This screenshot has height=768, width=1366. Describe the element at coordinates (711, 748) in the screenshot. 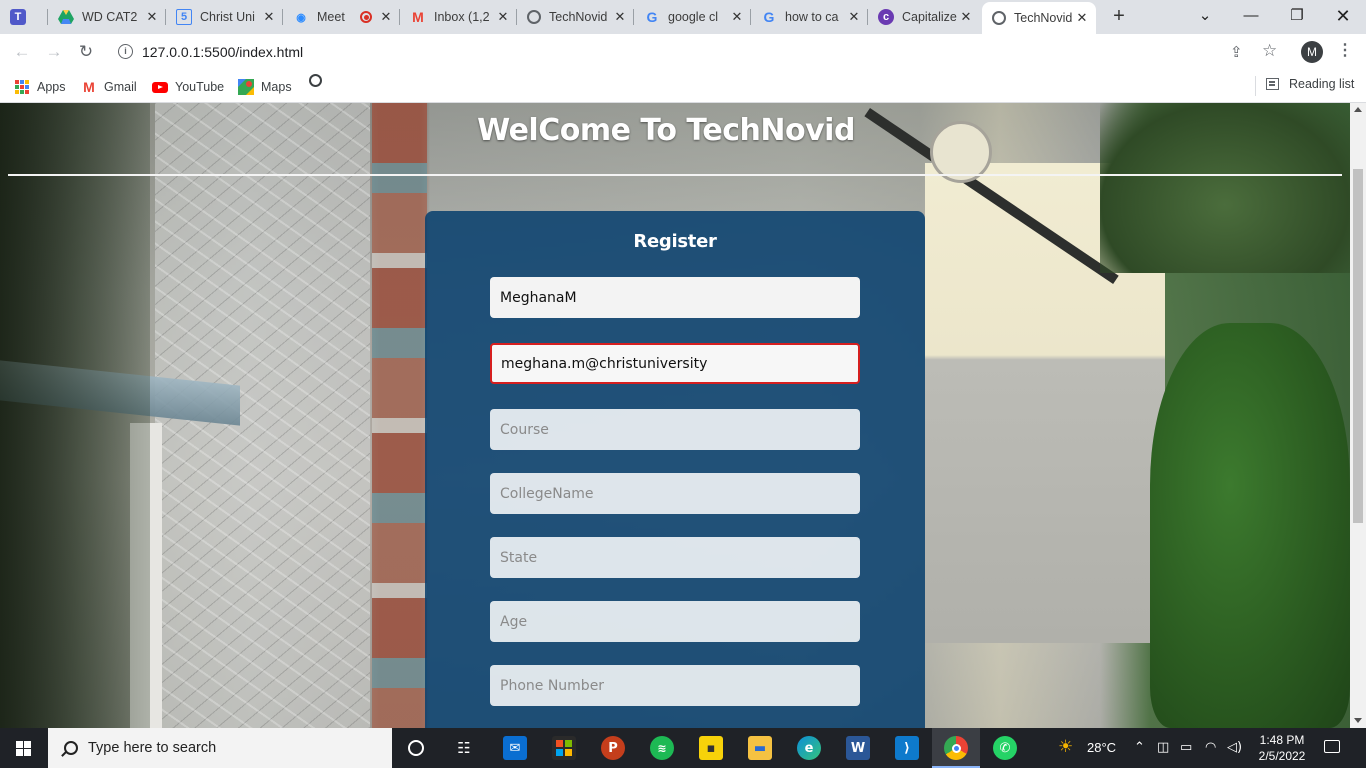

I see `sticky-notes-icon: ▪` at that location.